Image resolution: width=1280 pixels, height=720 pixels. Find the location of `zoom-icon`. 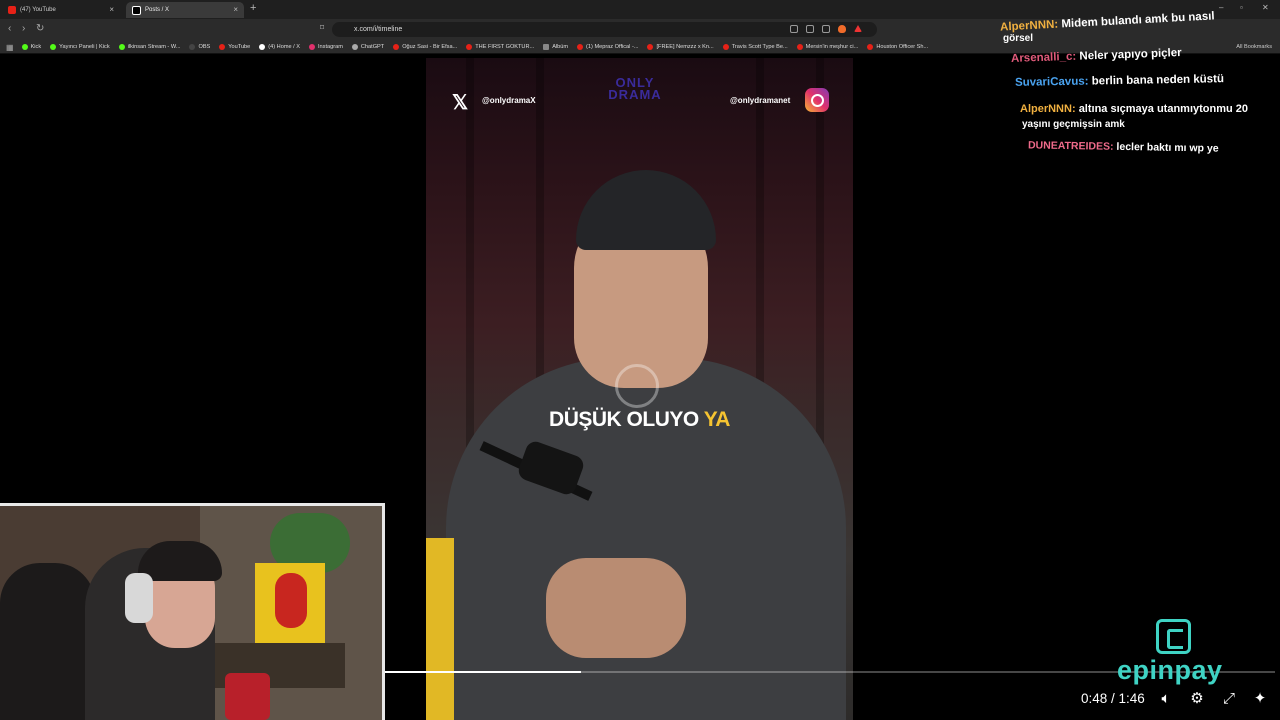

zoom-icon is located at coordinates (794, 29).